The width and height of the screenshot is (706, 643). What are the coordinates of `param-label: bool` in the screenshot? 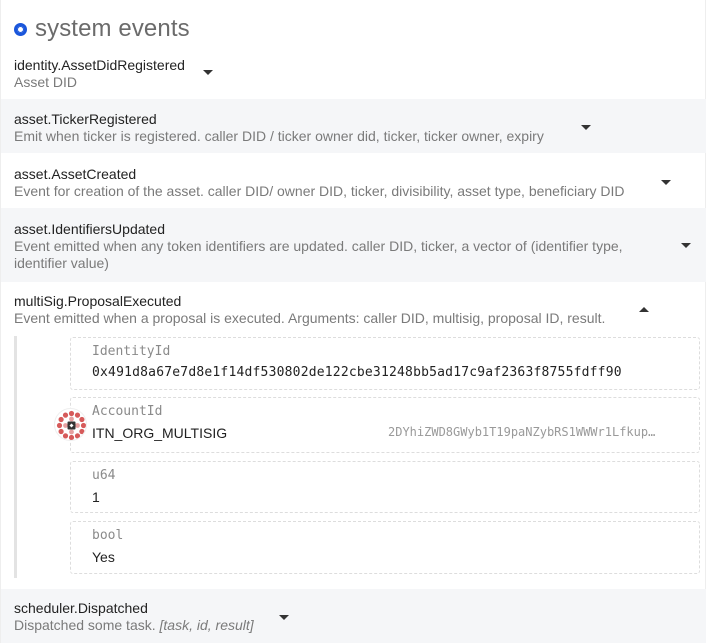 It's located at (108, 535).